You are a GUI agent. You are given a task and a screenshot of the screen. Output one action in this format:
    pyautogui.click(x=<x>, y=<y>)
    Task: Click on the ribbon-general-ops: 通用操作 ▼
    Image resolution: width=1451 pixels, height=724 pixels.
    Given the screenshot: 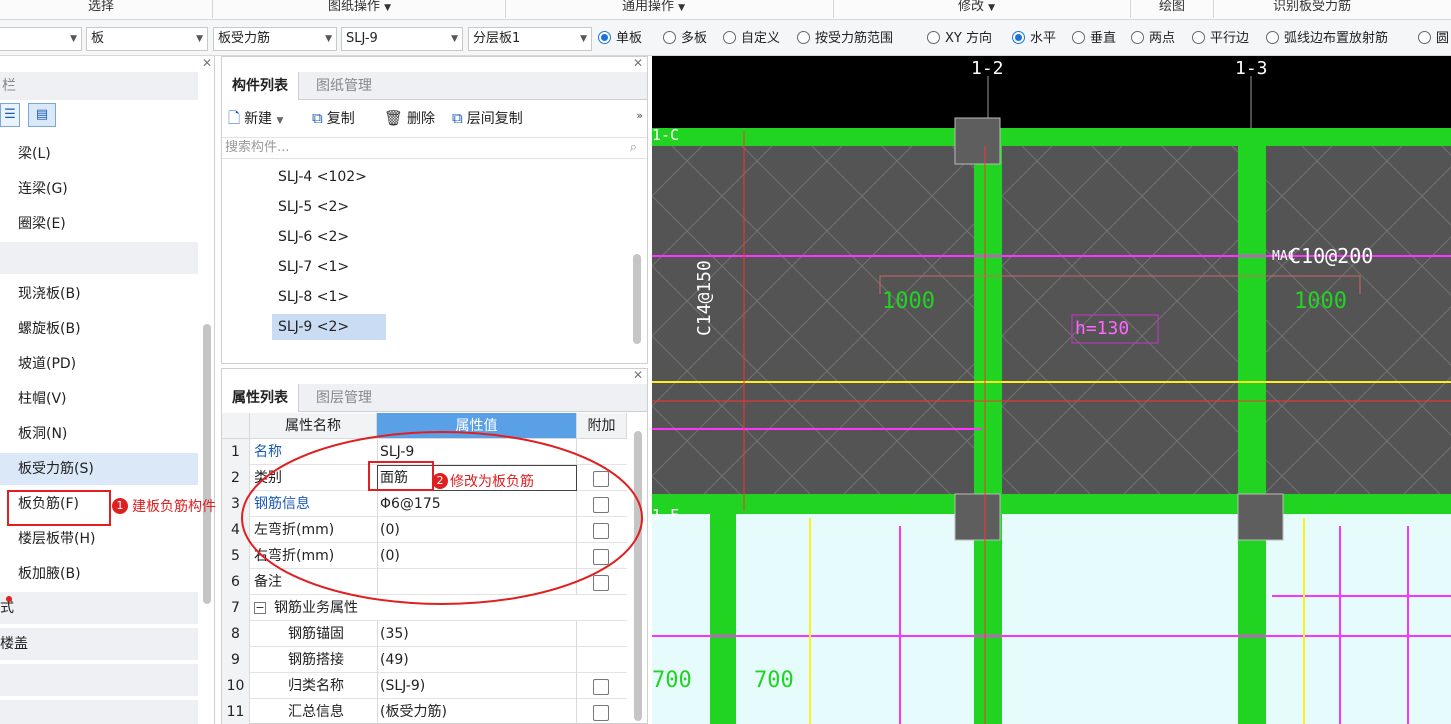 What is the action you would take?
    pyautogui.click(x=653, y=10)
    